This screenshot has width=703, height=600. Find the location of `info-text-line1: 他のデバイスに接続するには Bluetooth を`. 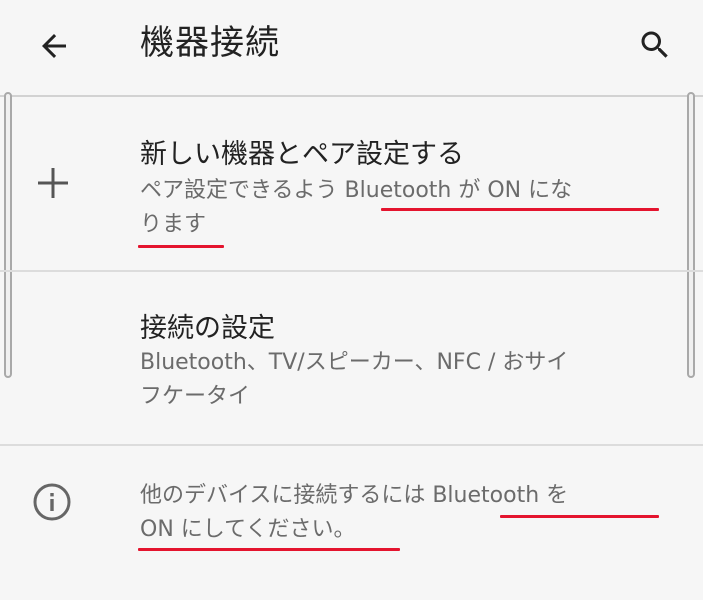

info-text-line1: 他のデバイスに接続するには Bluetooth を is located at coordinates (354, 495).